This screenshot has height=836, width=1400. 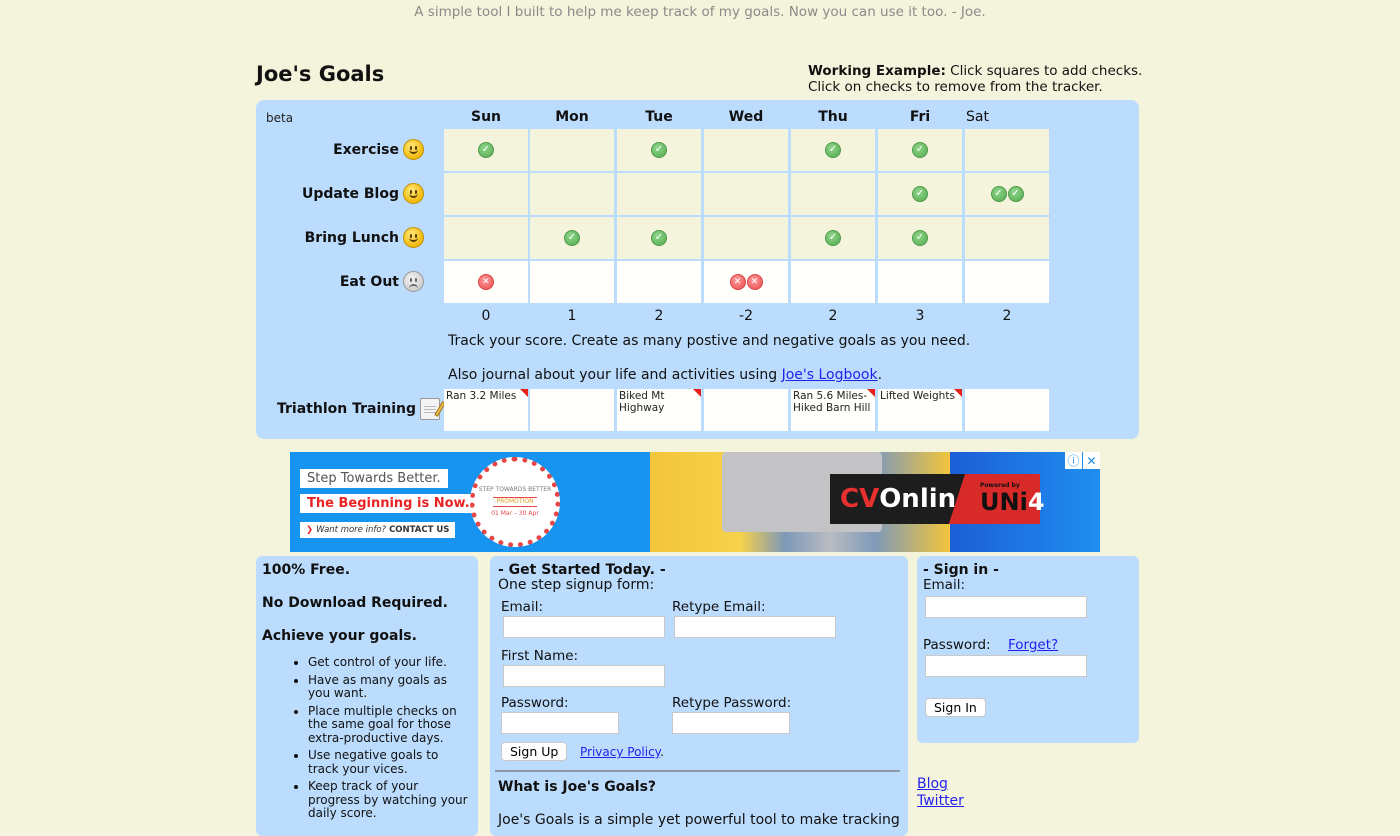 I want to click on frowny-icon, so click(x=413, y=281).